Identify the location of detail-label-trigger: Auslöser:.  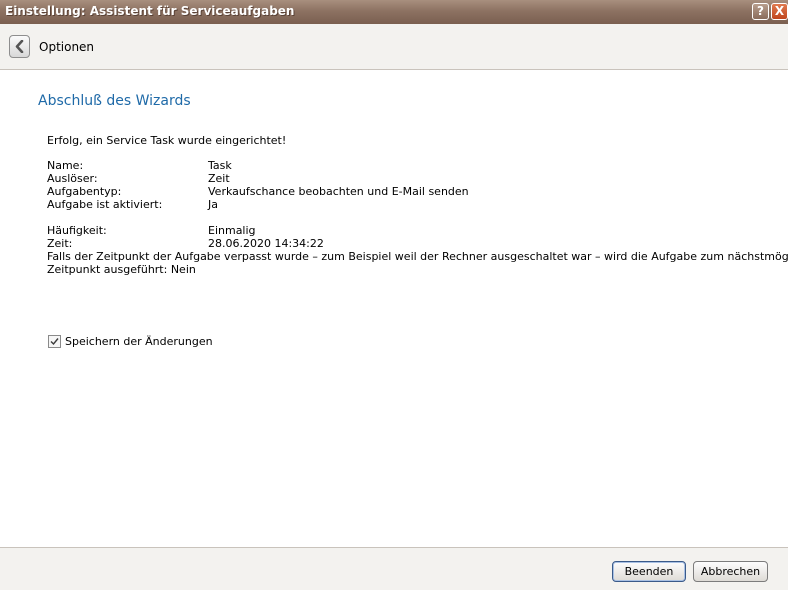
(72, 178).